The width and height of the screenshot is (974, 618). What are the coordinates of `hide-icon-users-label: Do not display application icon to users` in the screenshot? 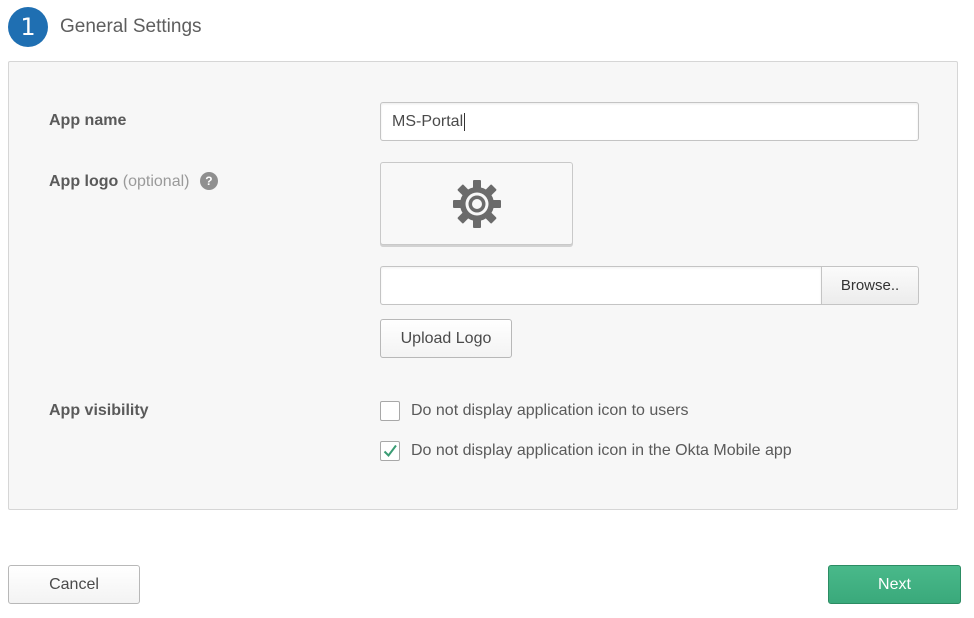 It's located at (550, 411).